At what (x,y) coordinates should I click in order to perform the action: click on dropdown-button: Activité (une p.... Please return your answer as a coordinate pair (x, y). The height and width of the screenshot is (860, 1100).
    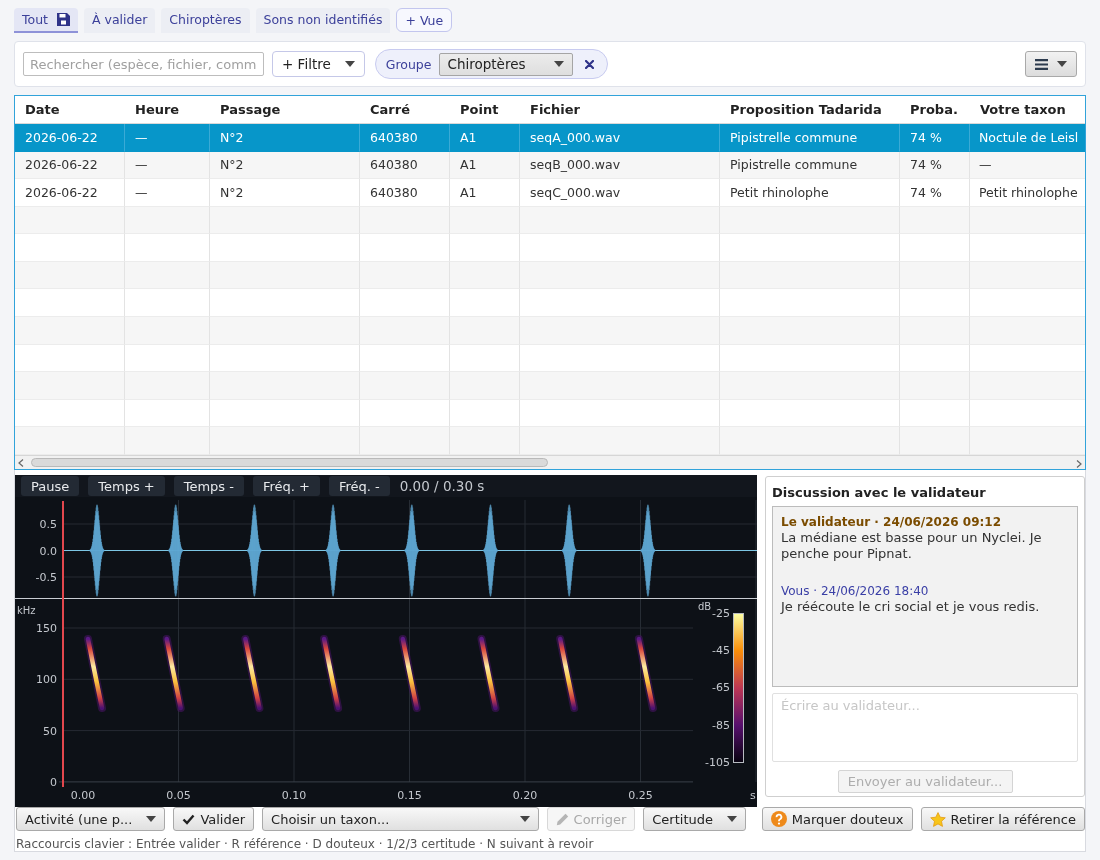
    Looking at the image, I should click on (91, 819).